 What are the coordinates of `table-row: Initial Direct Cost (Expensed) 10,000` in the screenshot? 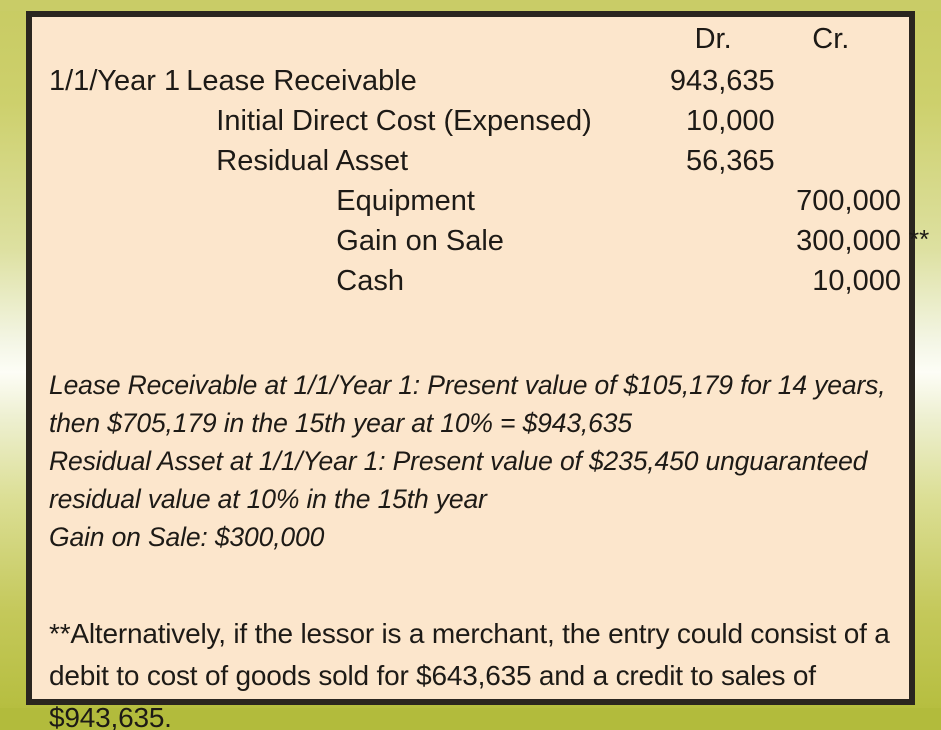 It's located at (470, 121).